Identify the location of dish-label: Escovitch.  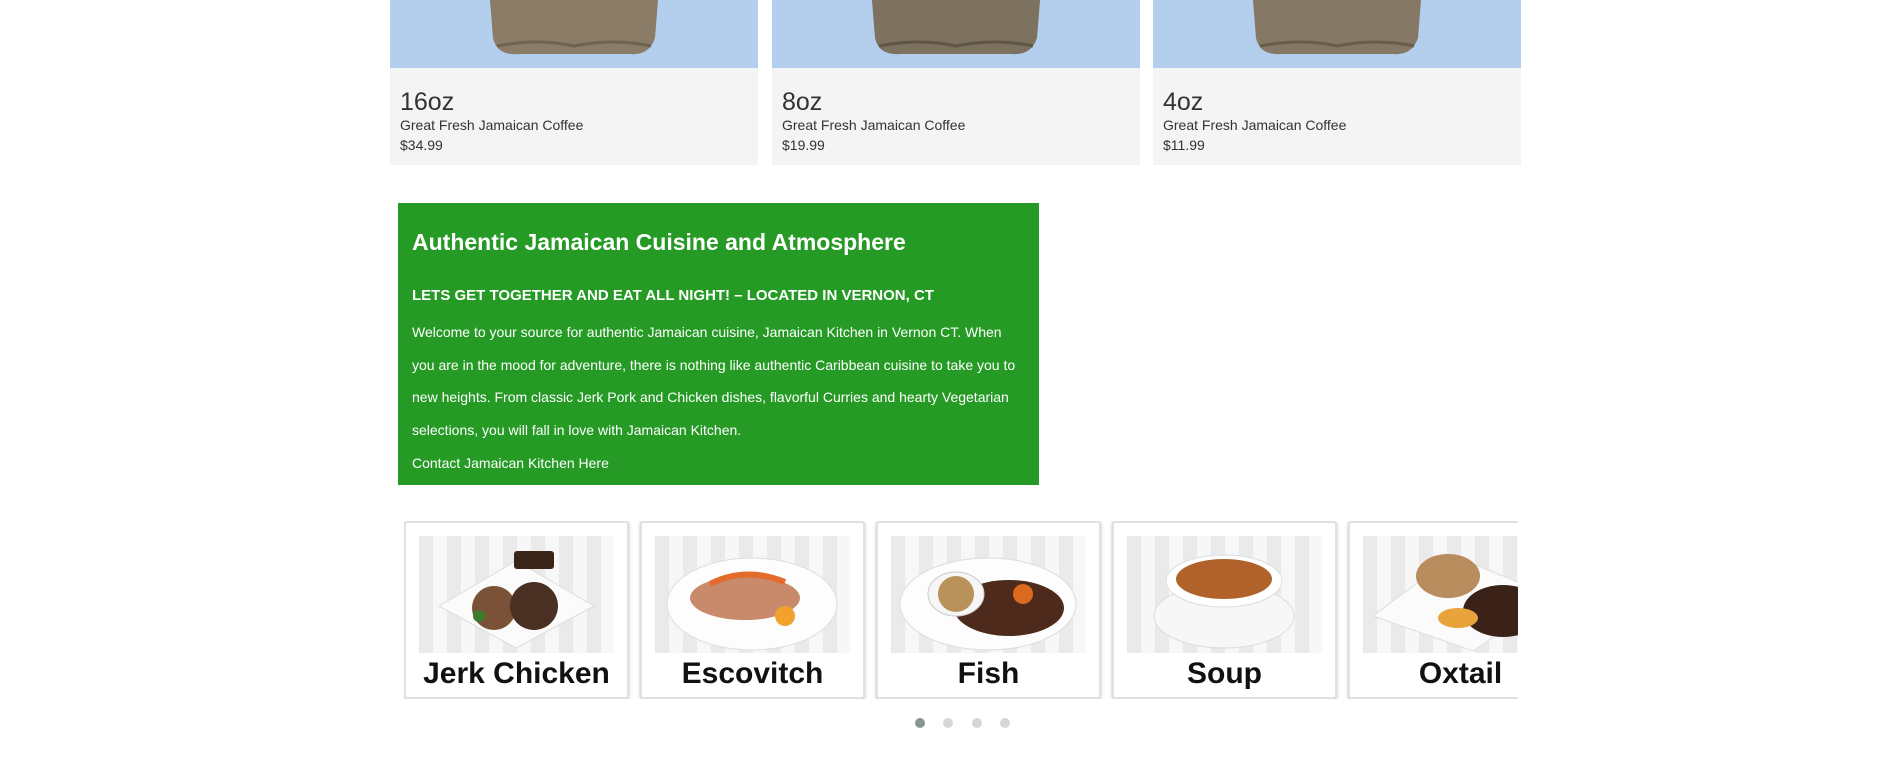
(752, 673).